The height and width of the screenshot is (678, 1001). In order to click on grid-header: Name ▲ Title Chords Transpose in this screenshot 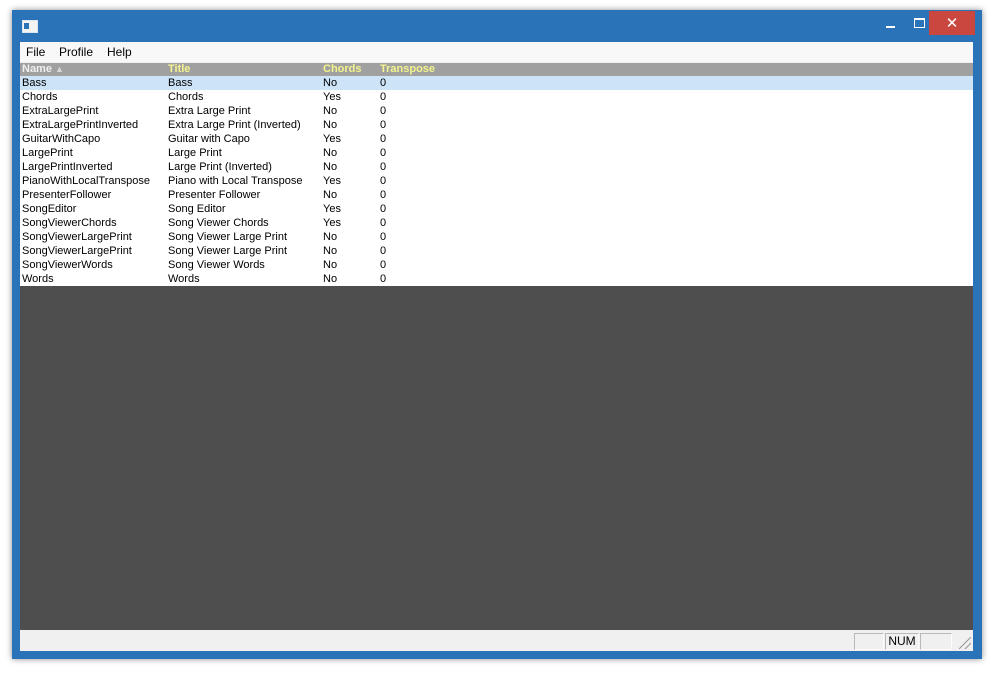, I will do `click(496, 69)`.